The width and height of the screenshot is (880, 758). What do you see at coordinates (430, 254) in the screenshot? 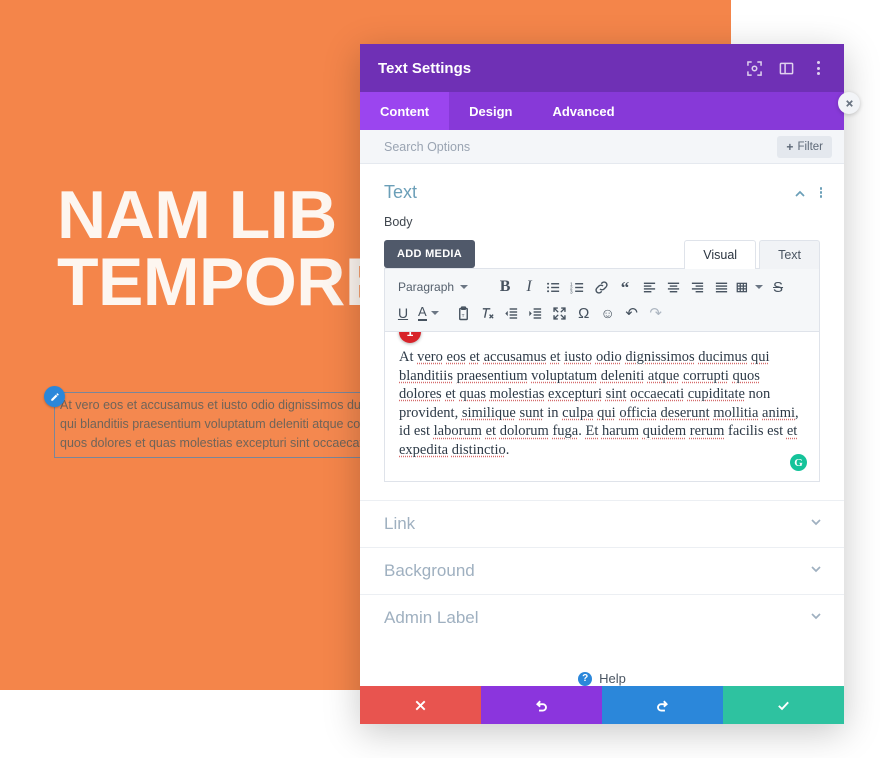
I see `add-media-button: ADD MEDIA` at bounding box center [430, 254].